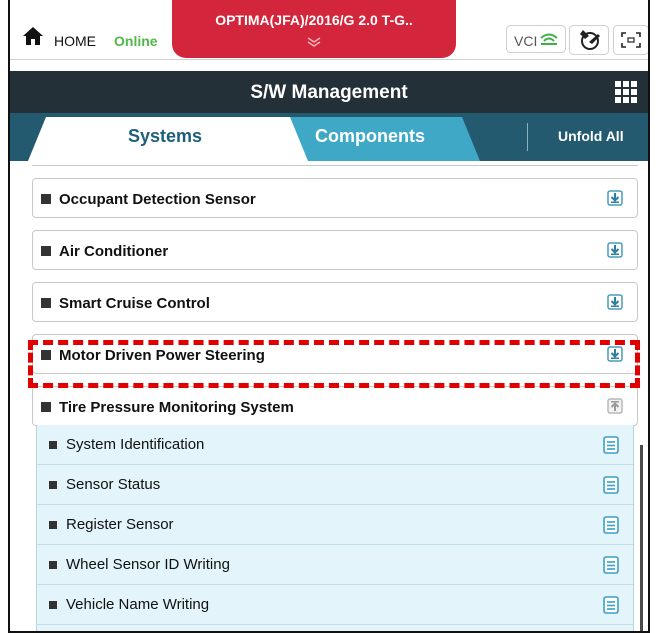 Image resolution: width=658 pixels, height=633 pixels. What do you see at coordinates (631, 40) in the screenshot?
I see `fullscreen-icon` at bounding box center [631, 40].